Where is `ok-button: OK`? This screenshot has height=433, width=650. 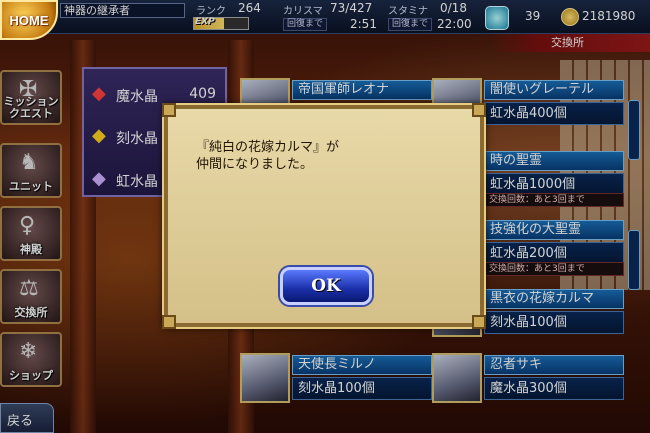 ok-button: OK is located at coordinates (326, 286).